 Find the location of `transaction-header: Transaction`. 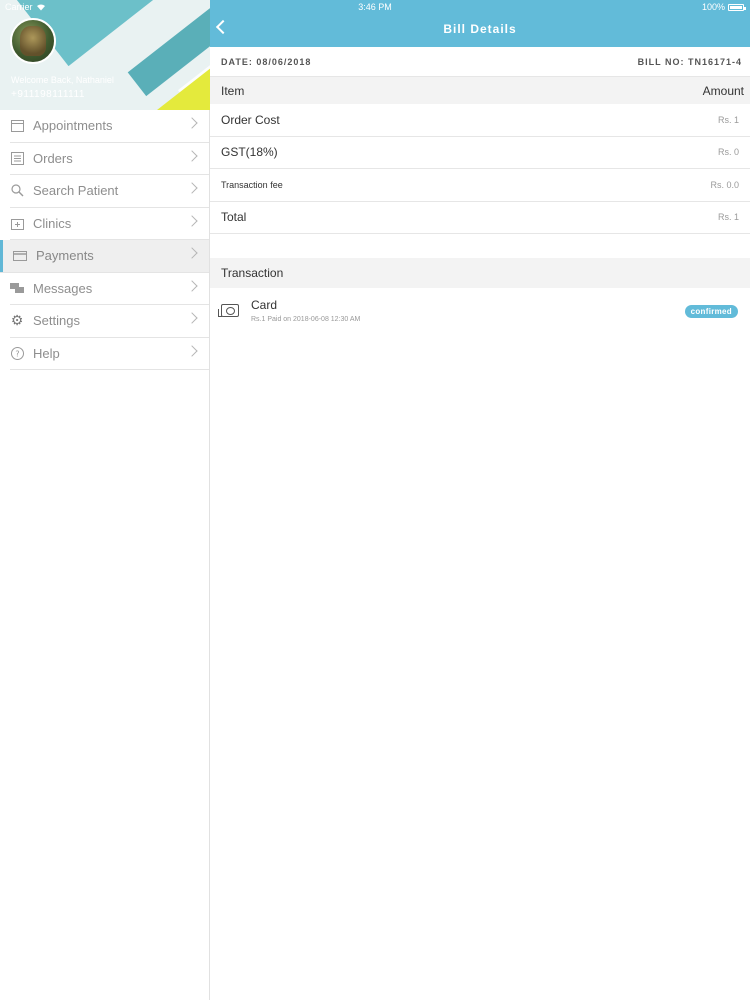

transaction-header: Transaction is located at coordinates (480, 273).